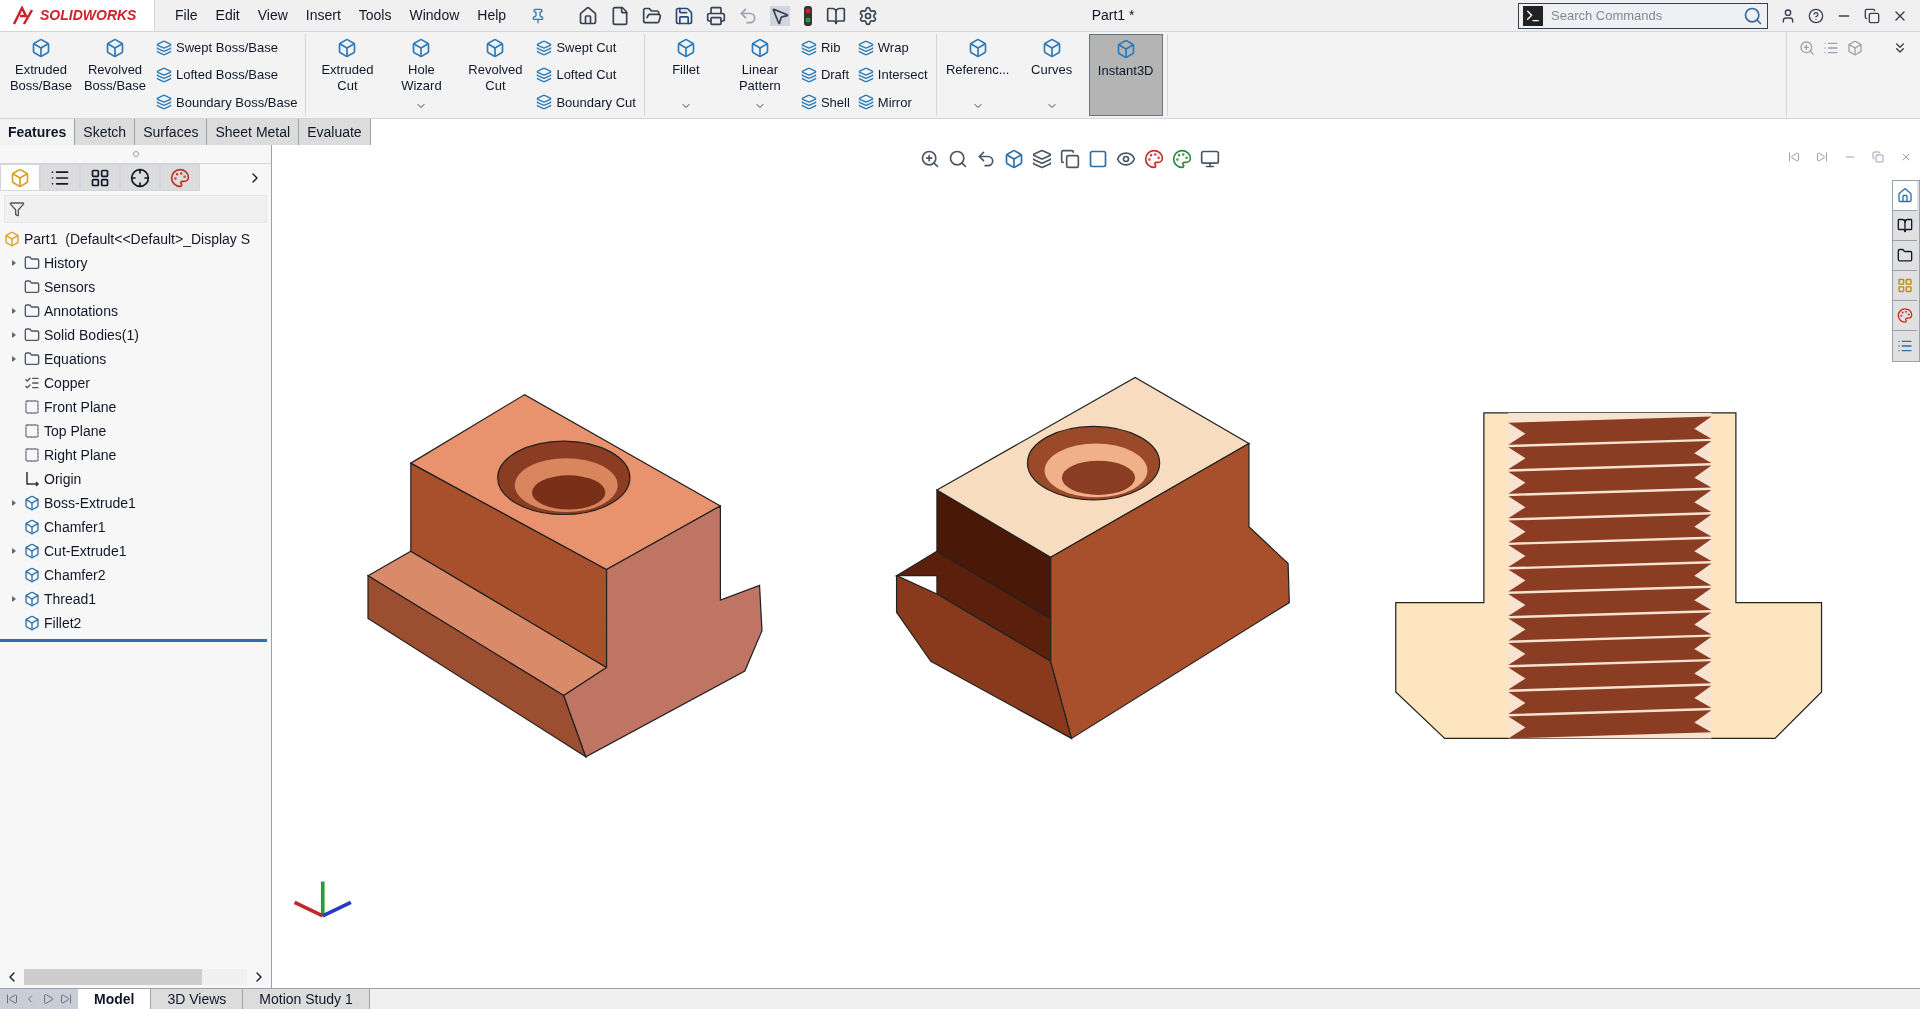 The height and width of the screenshot is (1009, 1920). Describe the element at coordinates (986, 159) in the screenshot. I see `previous-view-icon` at that location.